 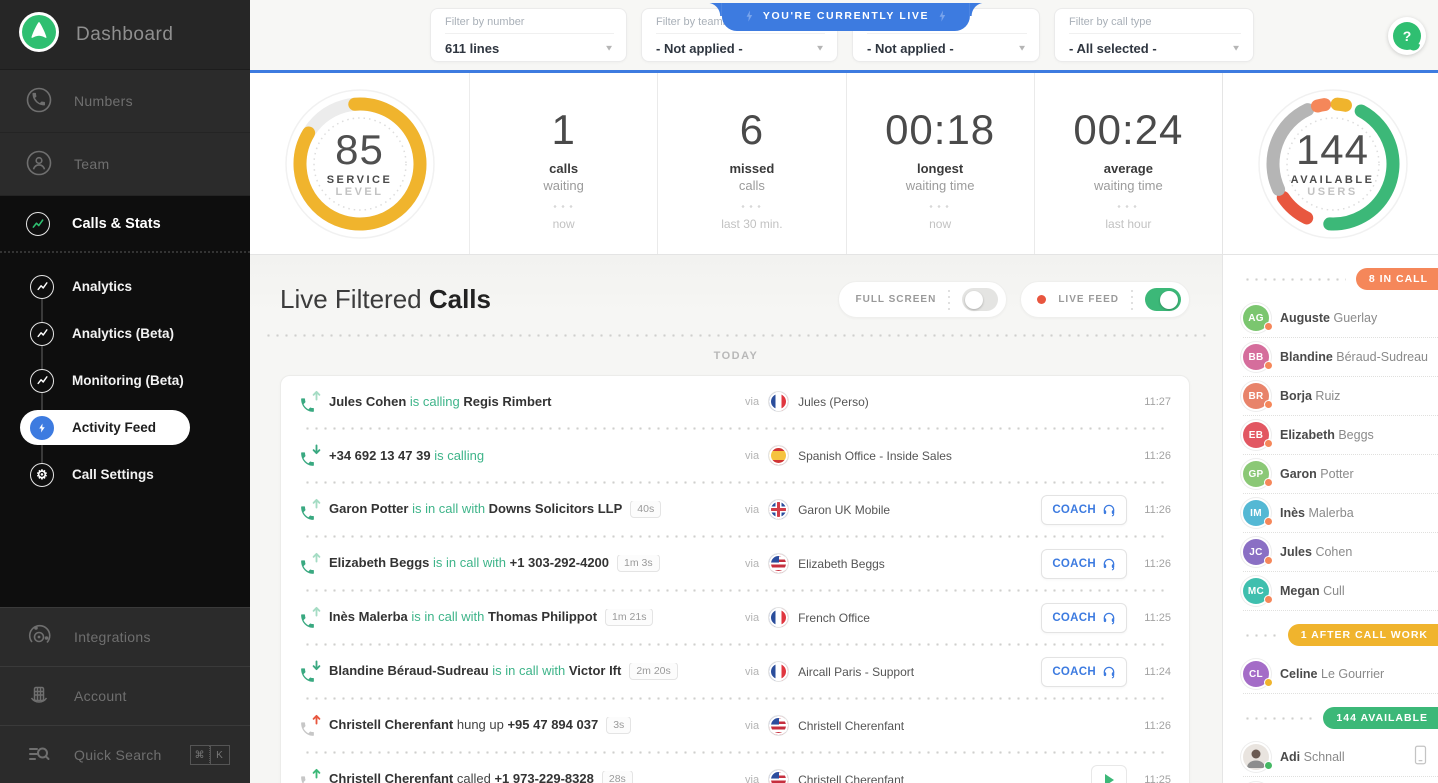 What do you see at coordinates (1340, 396) in the screenshot?
I see `team-member-row: BR Borja Ruiz` at bounding box center [1340, 396].